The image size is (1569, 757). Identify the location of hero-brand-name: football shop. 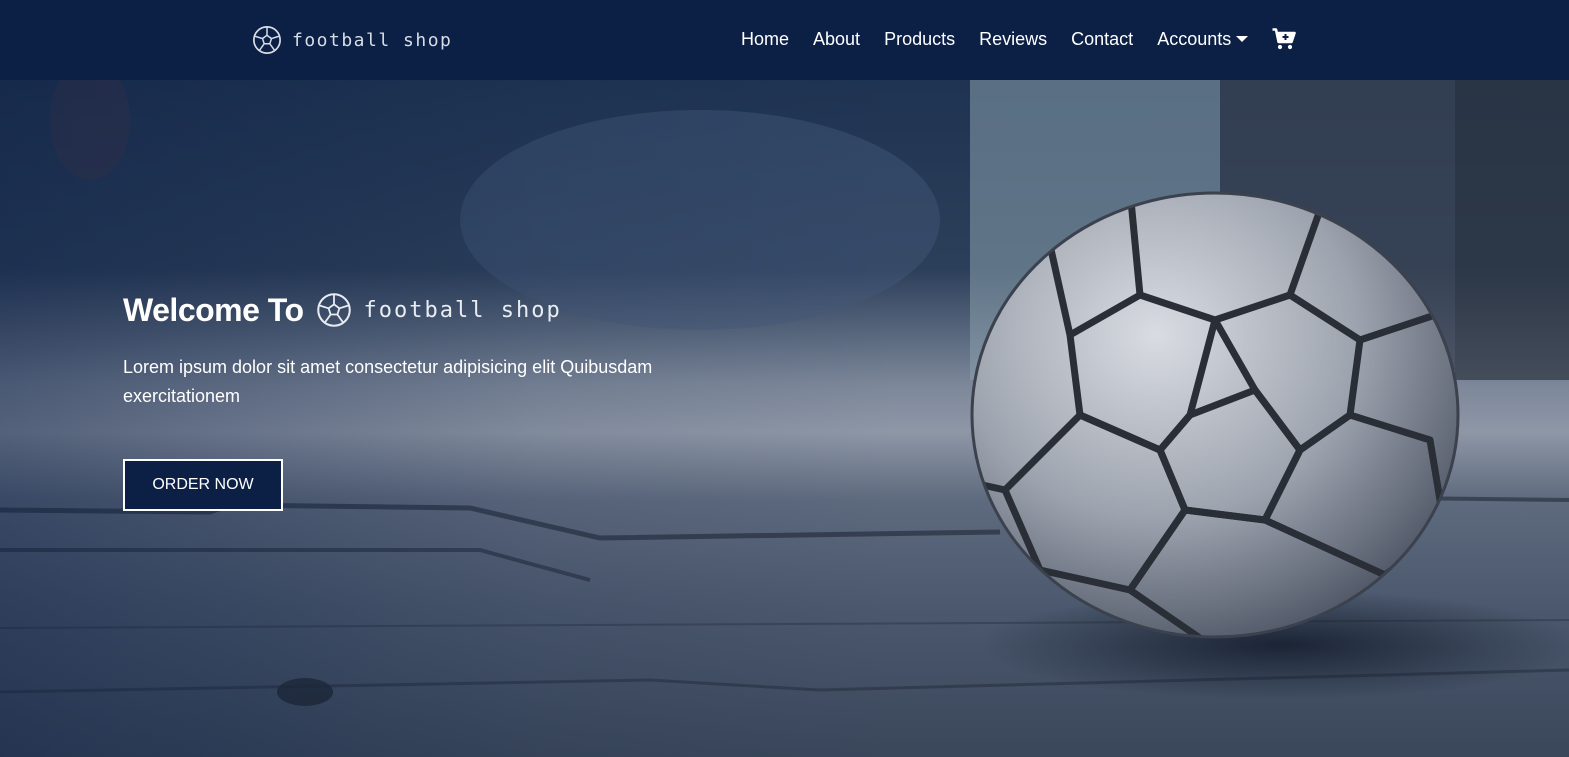
(462, 310).